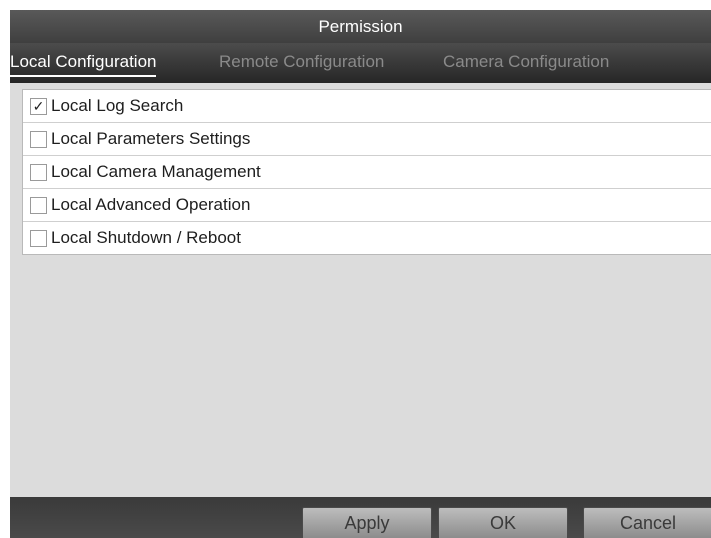 The width and height of the screenshot is (711, 538). I want to click on dialog-title-bar: Permission, so click(360, 26).